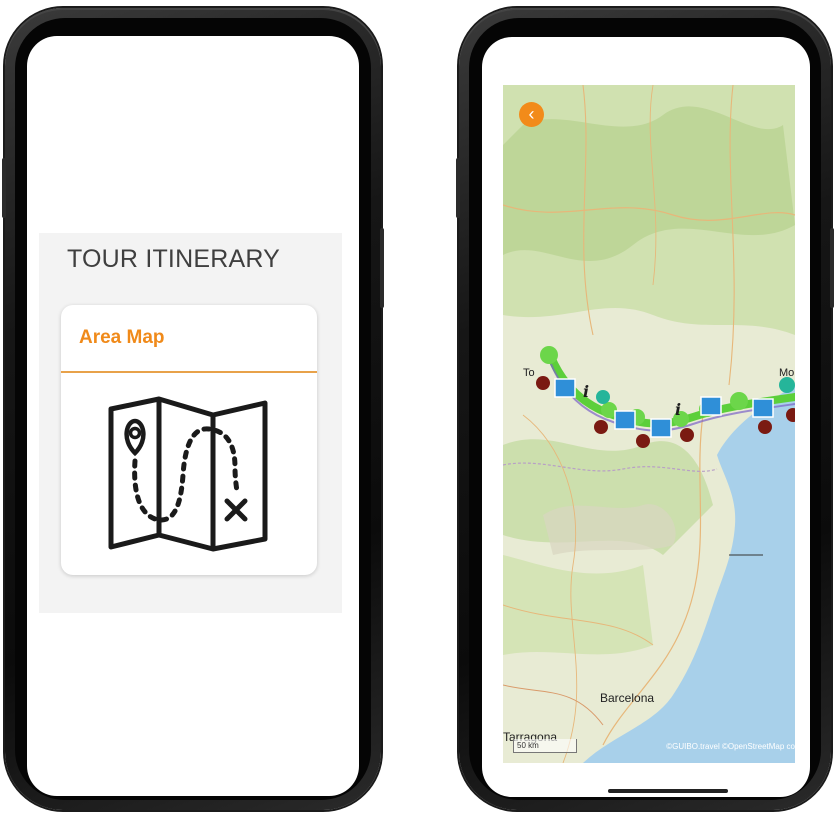 This screenshot has height=814, width=836. What do you see at coordinates (189, 372) in the screenshot?
I see `card-divider` at bounding box center [189, 372].